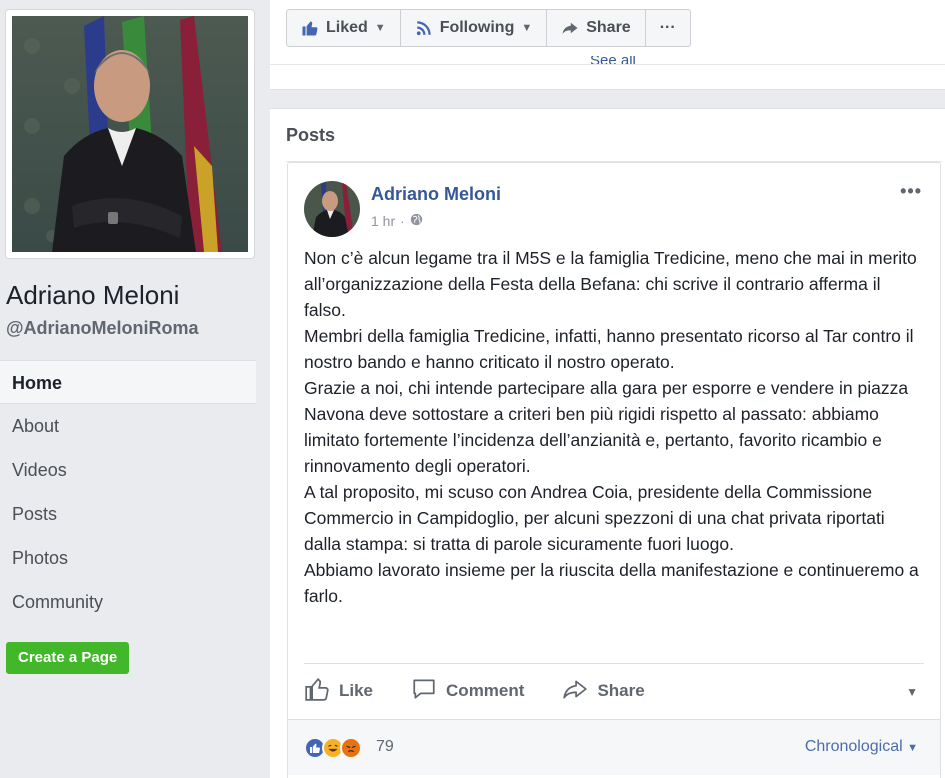 This screenshot has height=778, width=945. I want to click on liked-label: Liked, so click(347, 27).